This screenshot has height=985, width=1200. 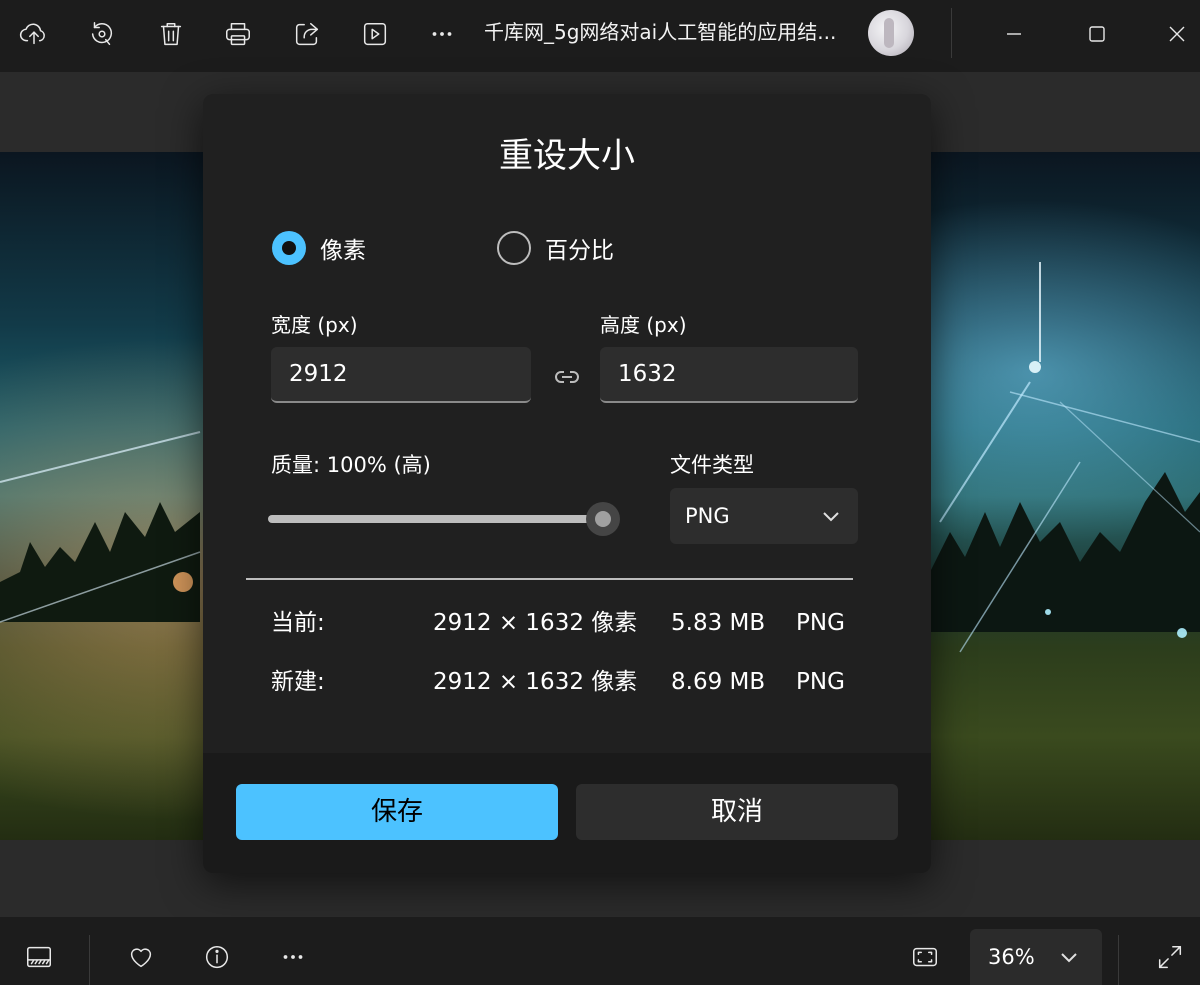 I want to click on height-label: 高度 (px), so click(x=643, y=325).